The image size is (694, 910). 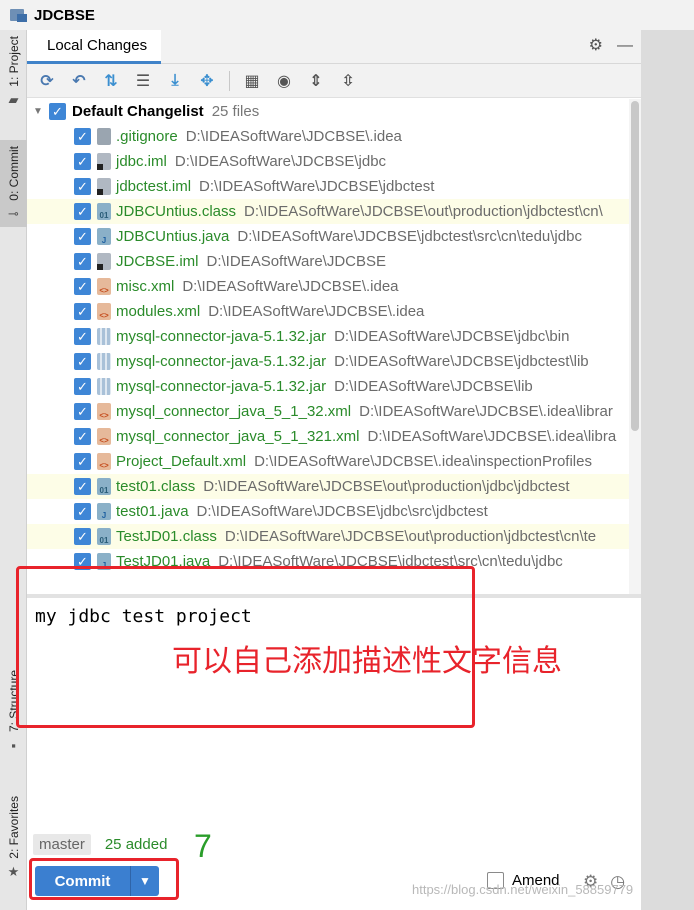 What do you see at coordinates (635, 266) in the screenshot?
I see `scrollbar-thumb` at bounding box center [635, 266].